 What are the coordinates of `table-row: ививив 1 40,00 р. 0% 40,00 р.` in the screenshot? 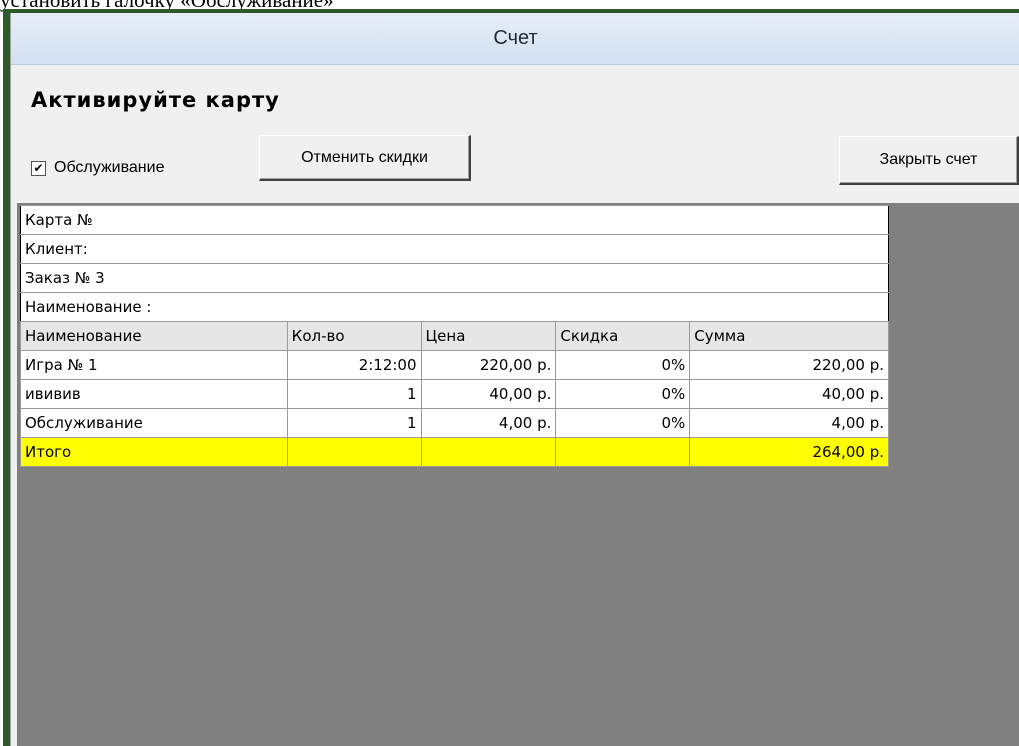 It's located at (454, 394).